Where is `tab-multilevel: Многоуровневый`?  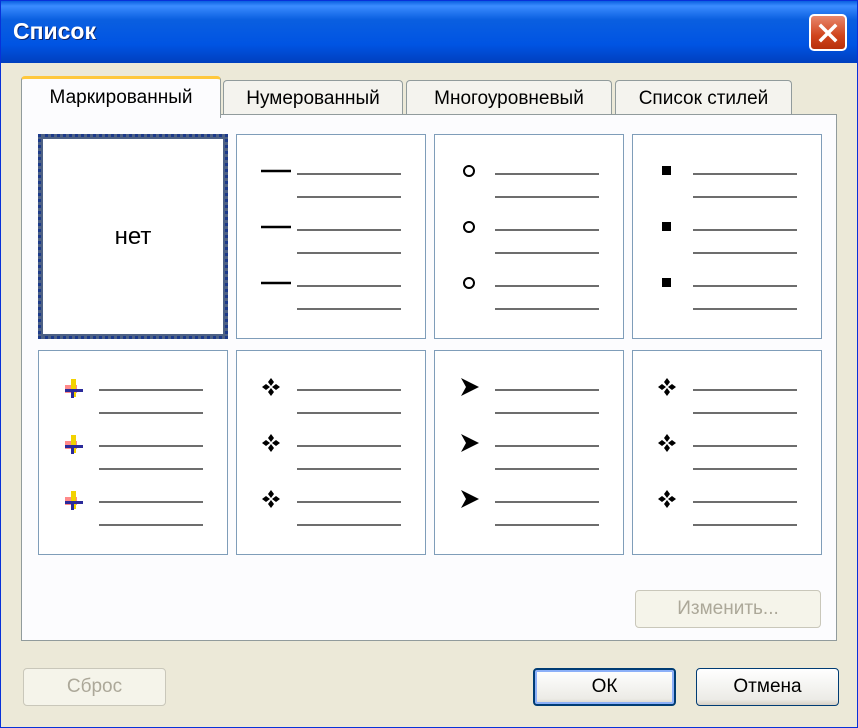
tab-multilevel: Многоуровневый is located at coordinates (509, 98).